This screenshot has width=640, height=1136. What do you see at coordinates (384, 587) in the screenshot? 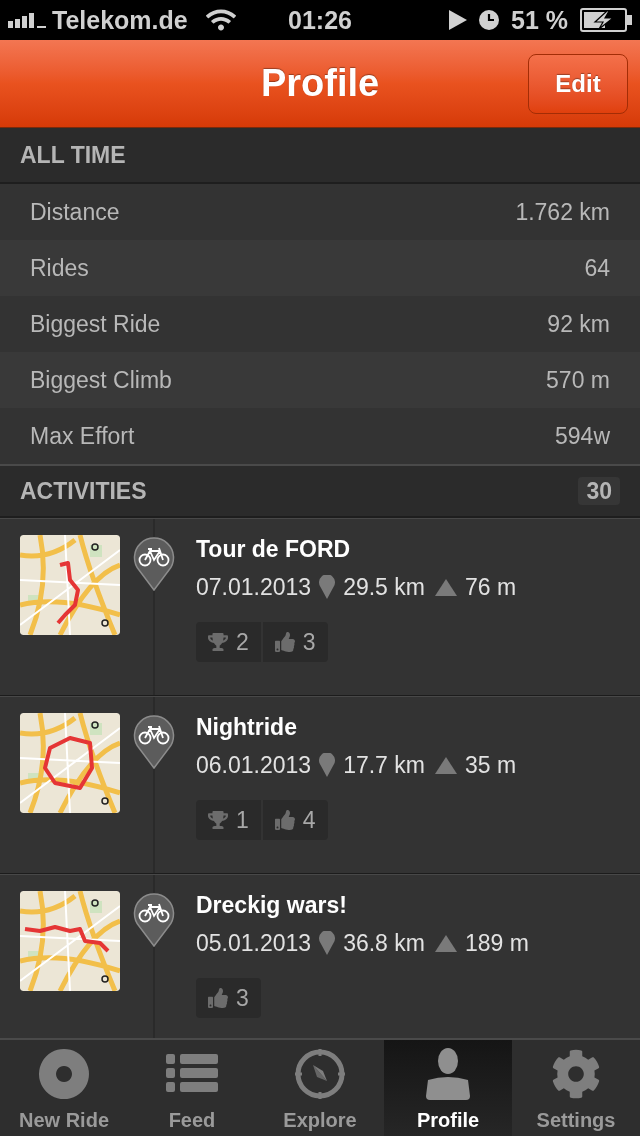
I see `activity-distance: 29.5 km` at bounding box center [384, 587].